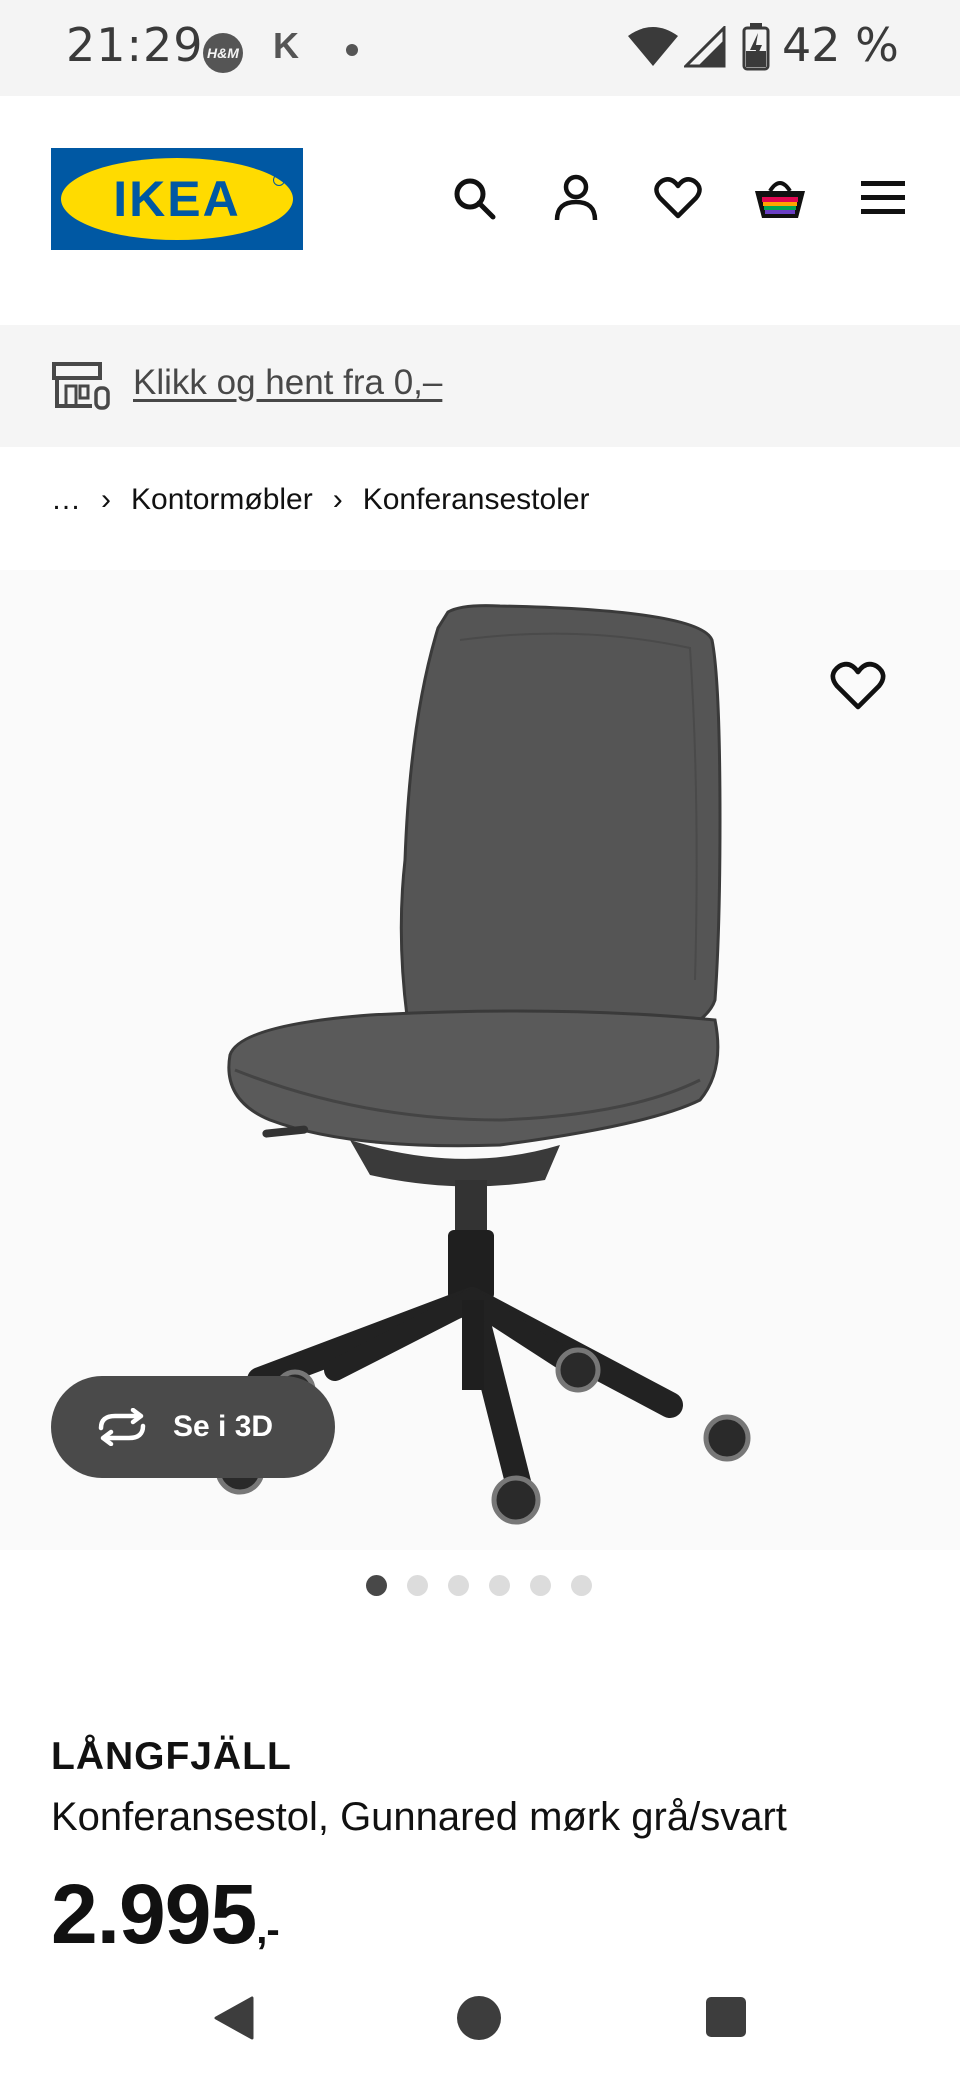 The height and width of the screenshot is (2080, 960). Describe the element at coordinates (279, 180) in the screenshot. I see `registered-mark-icon` at that location.